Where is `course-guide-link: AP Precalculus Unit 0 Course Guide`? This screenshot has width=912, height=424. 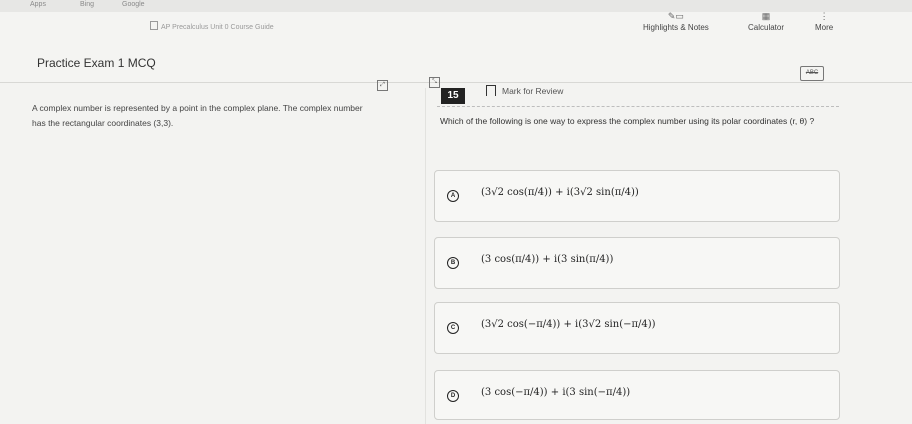 course-guide-link: AP Precalculus Unit 0 Course Guide is located at coordinates (212, 26).